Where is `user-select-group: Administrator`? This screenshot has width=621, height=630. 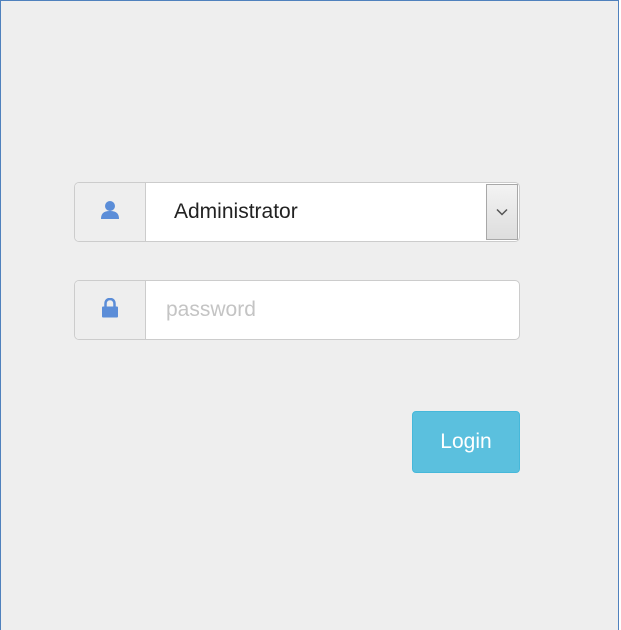
user-select-group: Administrator is located at coordinates (297, 212).